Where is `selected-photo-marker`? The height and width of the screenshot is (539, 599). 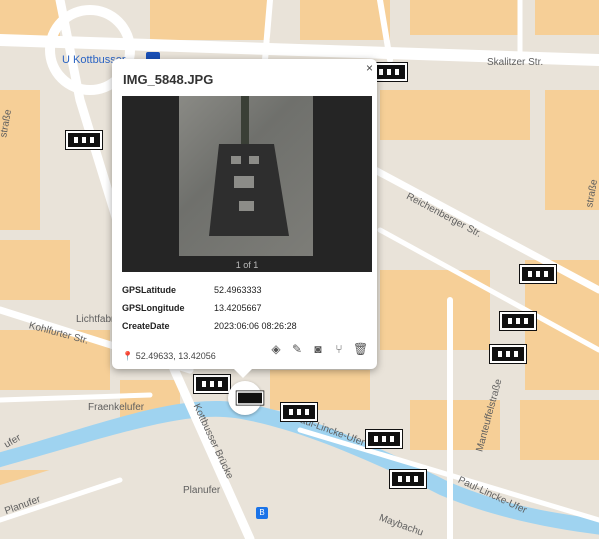
selected-photo-marker is located at coordinates (246, 398).